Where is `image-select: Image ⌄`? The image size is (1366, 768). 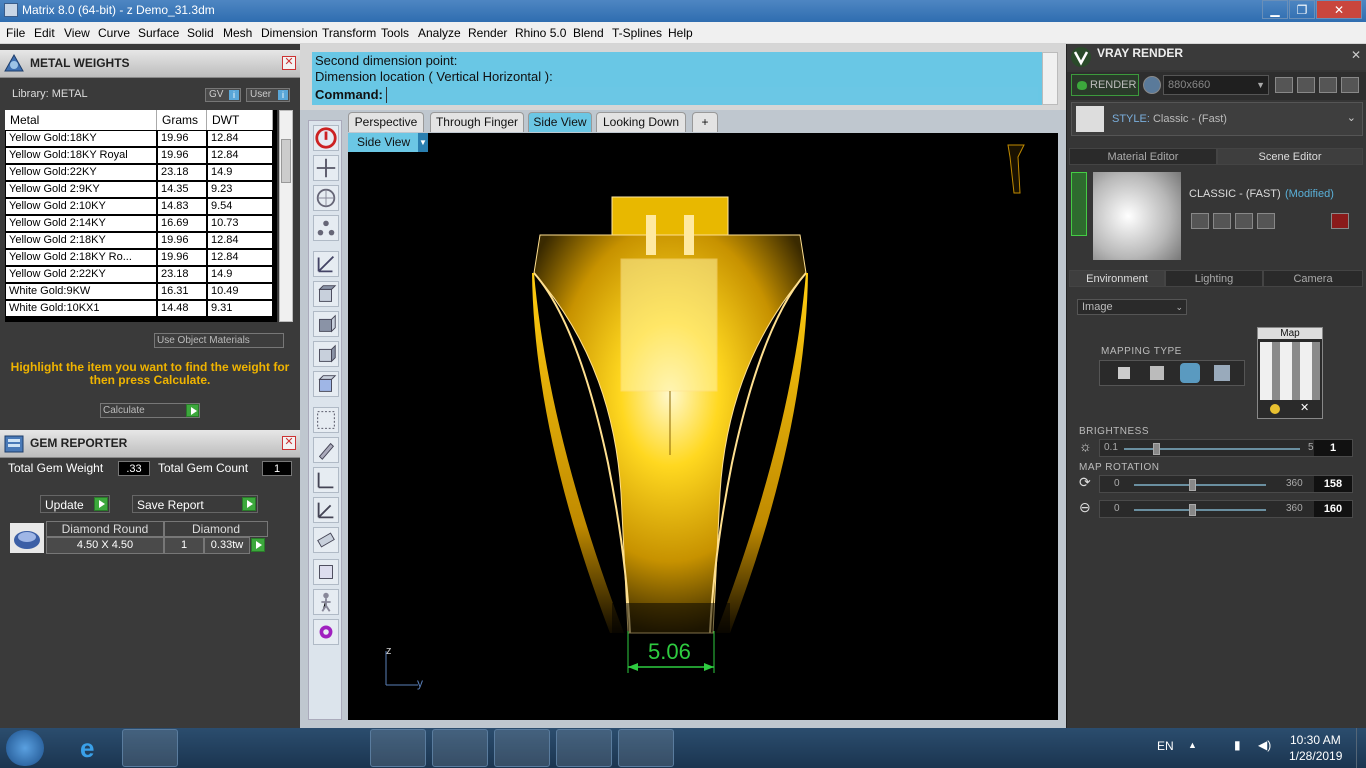
image-select: Image ⌄ is located at coordinates (1132, 307).